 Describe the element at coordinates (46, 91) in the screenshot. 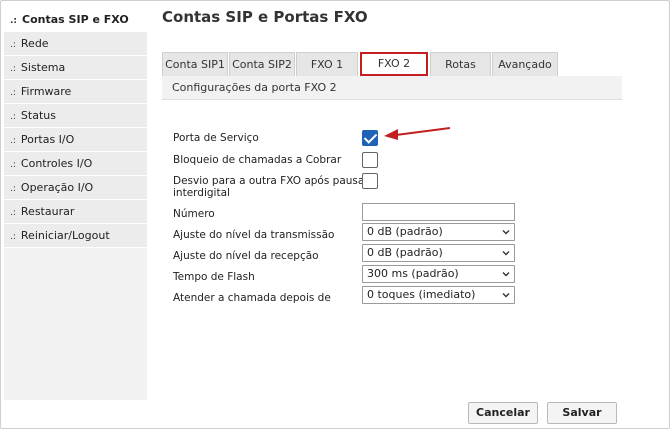

I see `sidebar-item-label: Firmware` at that location.